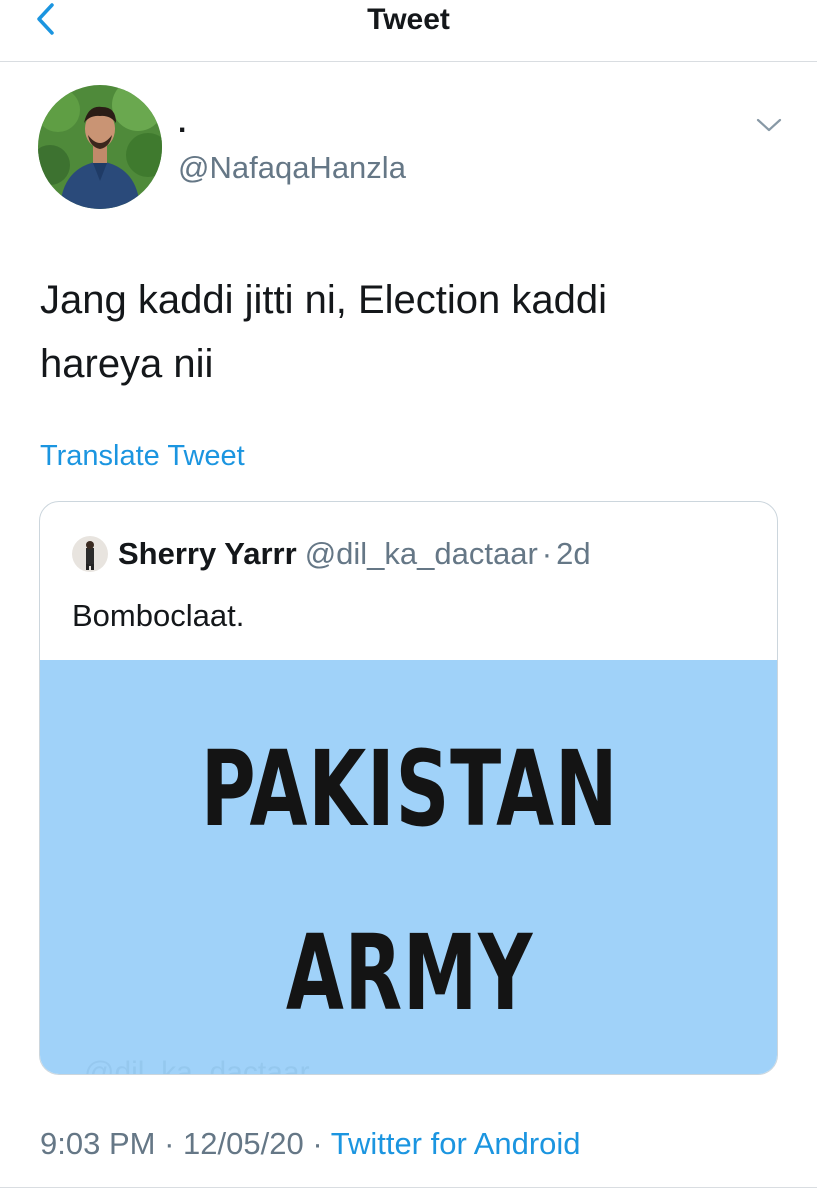 This screenshot has height=1200, width=817. I want to click on translate-tweet-link: Translate Tweet, so click(142, 456).